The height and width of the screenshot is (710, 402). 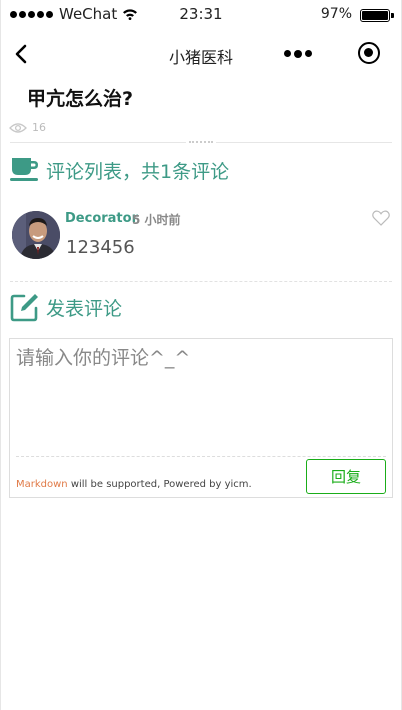 I want to click on status-bar: WeChat 23:31 97%, so click(x=201, y=14).